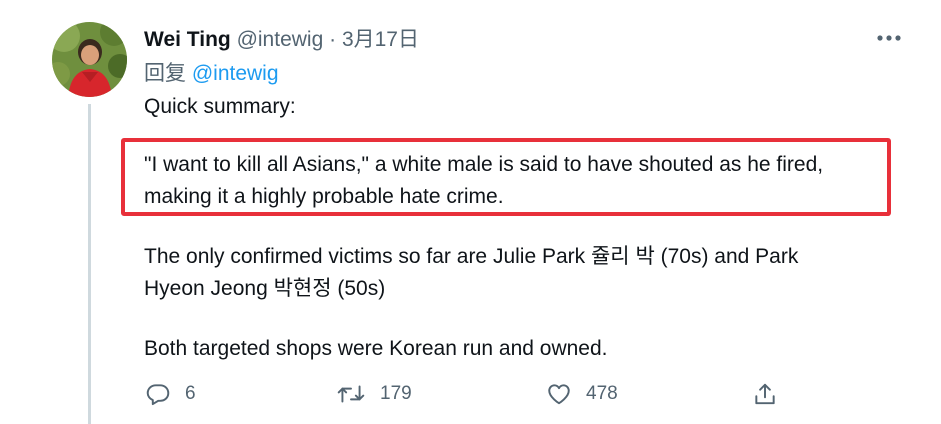 The width and height of the screenshot is (941, 424). I want to click on share-button, so click(765, 394).